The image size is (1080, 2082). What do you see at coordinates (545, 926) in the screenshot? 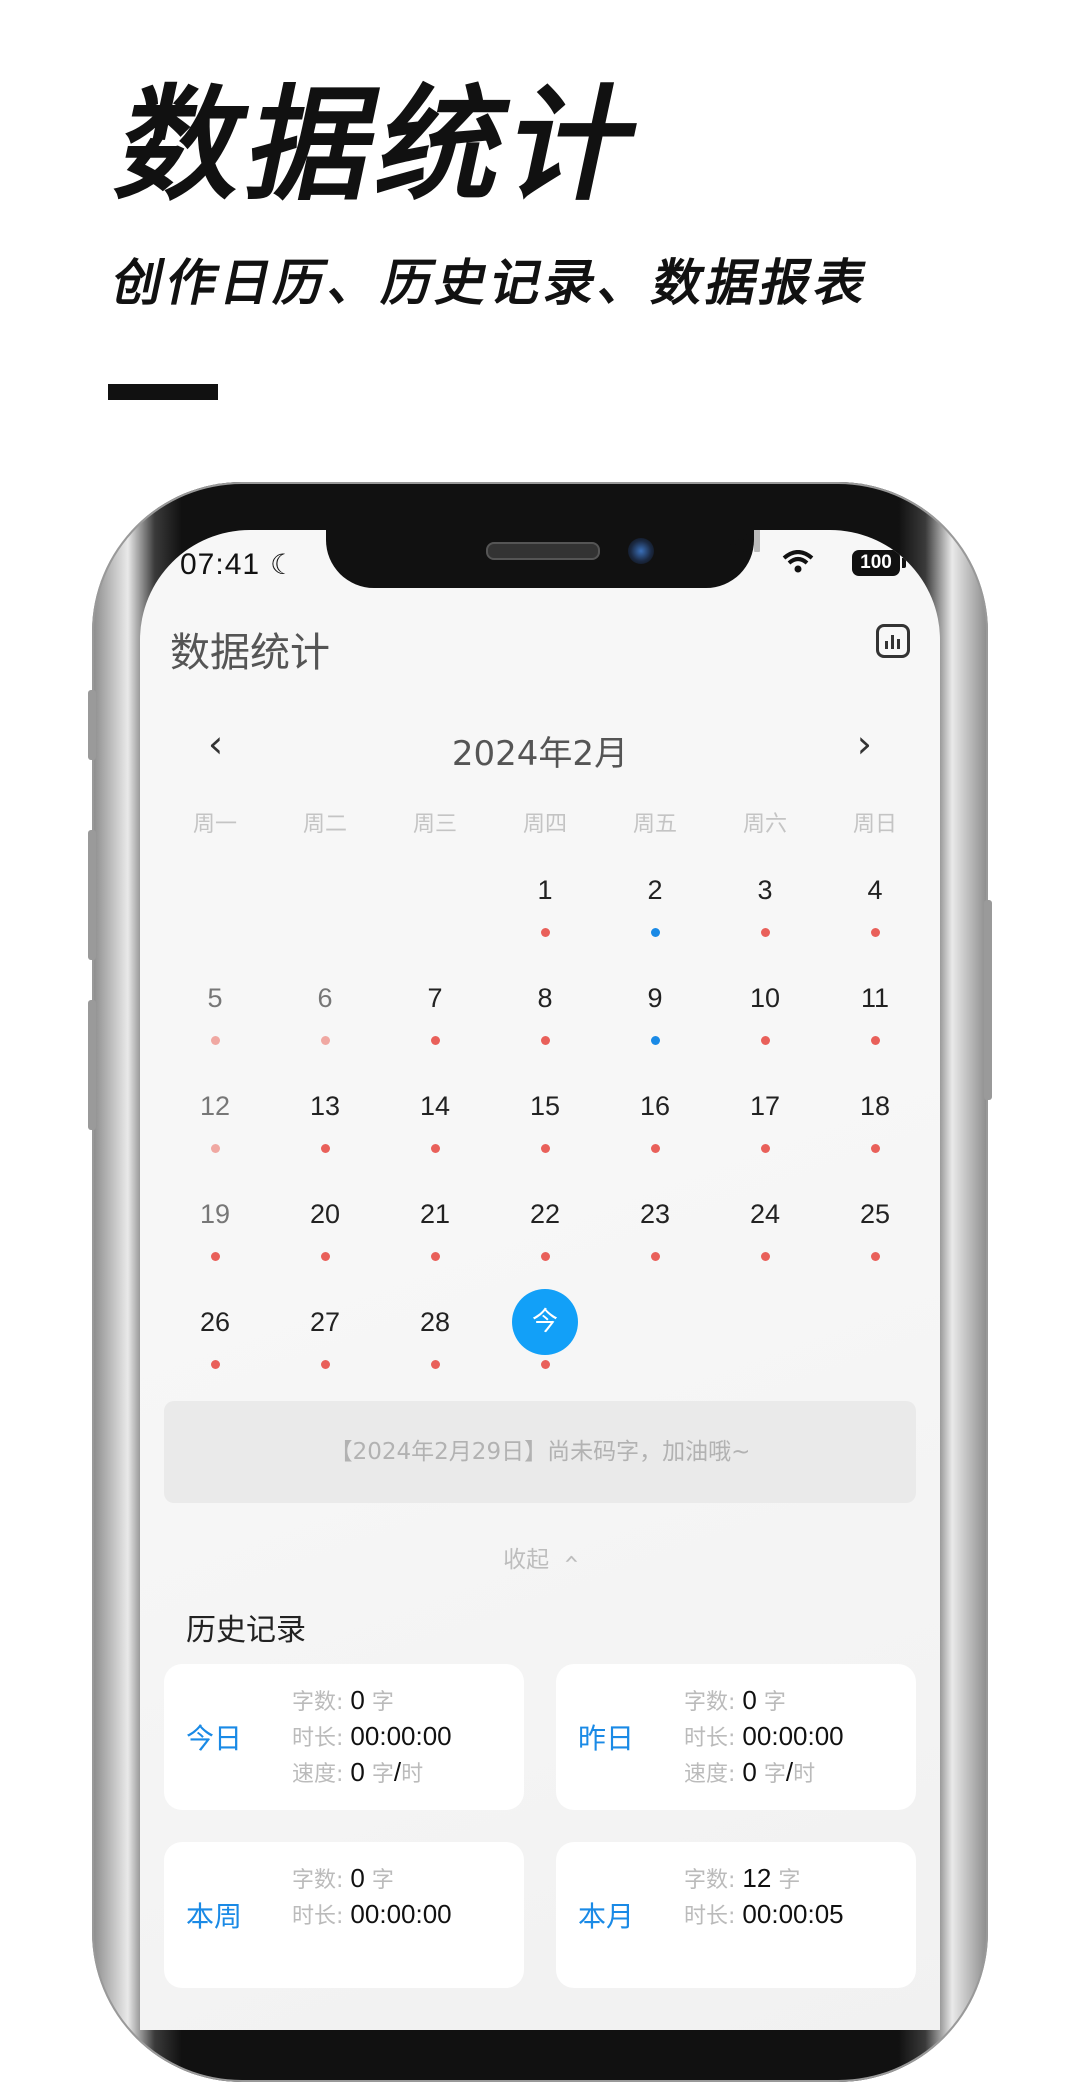
I see `calendar-day: 1` at bounding box center [545, 926].